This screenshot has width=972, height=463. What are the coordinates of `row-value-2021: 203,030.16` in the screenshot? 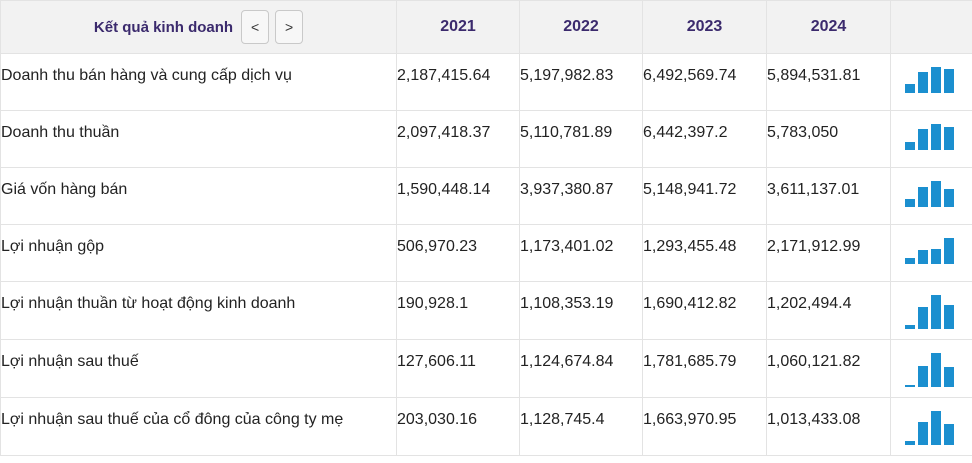 It's located at (458, 426).